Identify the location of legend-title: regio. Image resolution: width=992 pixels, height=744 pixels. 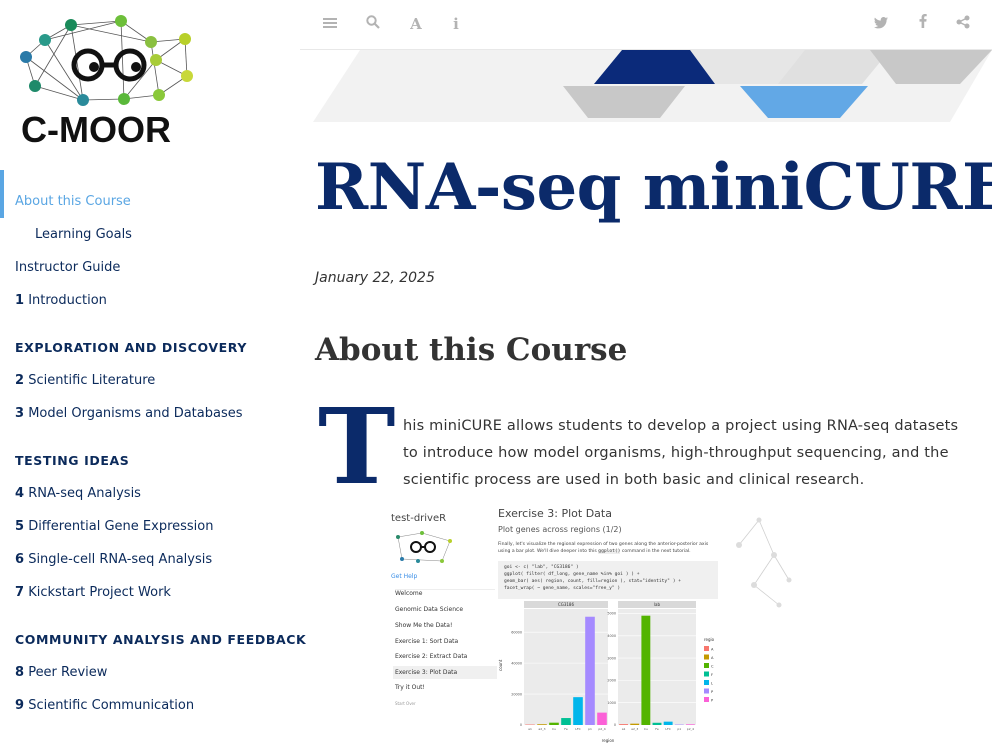
(709, 639).